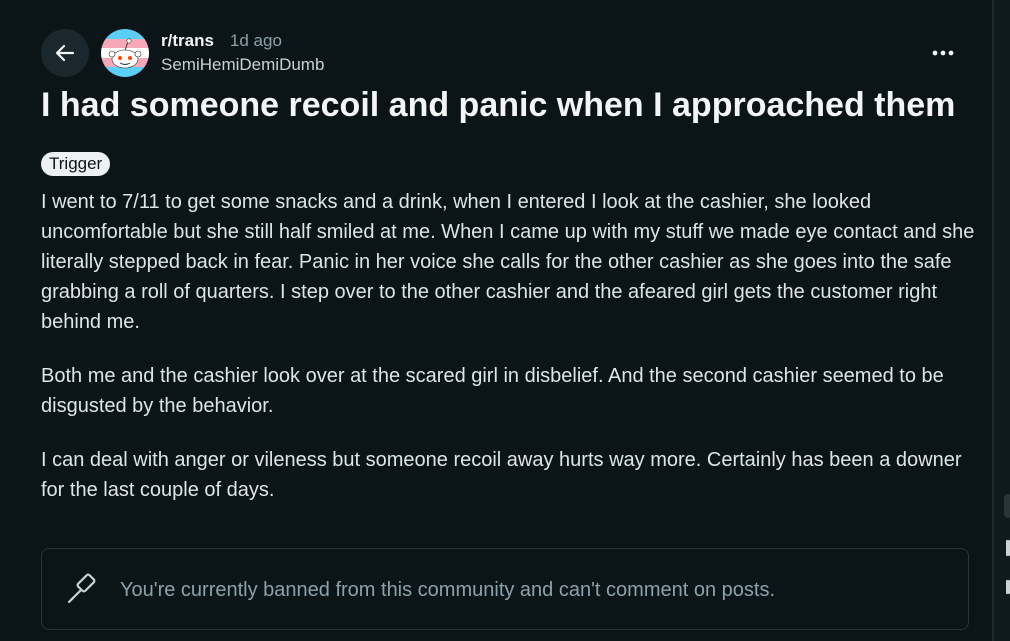 The width and height of the screenshot is (1010, 641). What do you see at coordinates (81, 588) in the screenshot?
I see `gavel-icon` at bounding box center [81, 588].